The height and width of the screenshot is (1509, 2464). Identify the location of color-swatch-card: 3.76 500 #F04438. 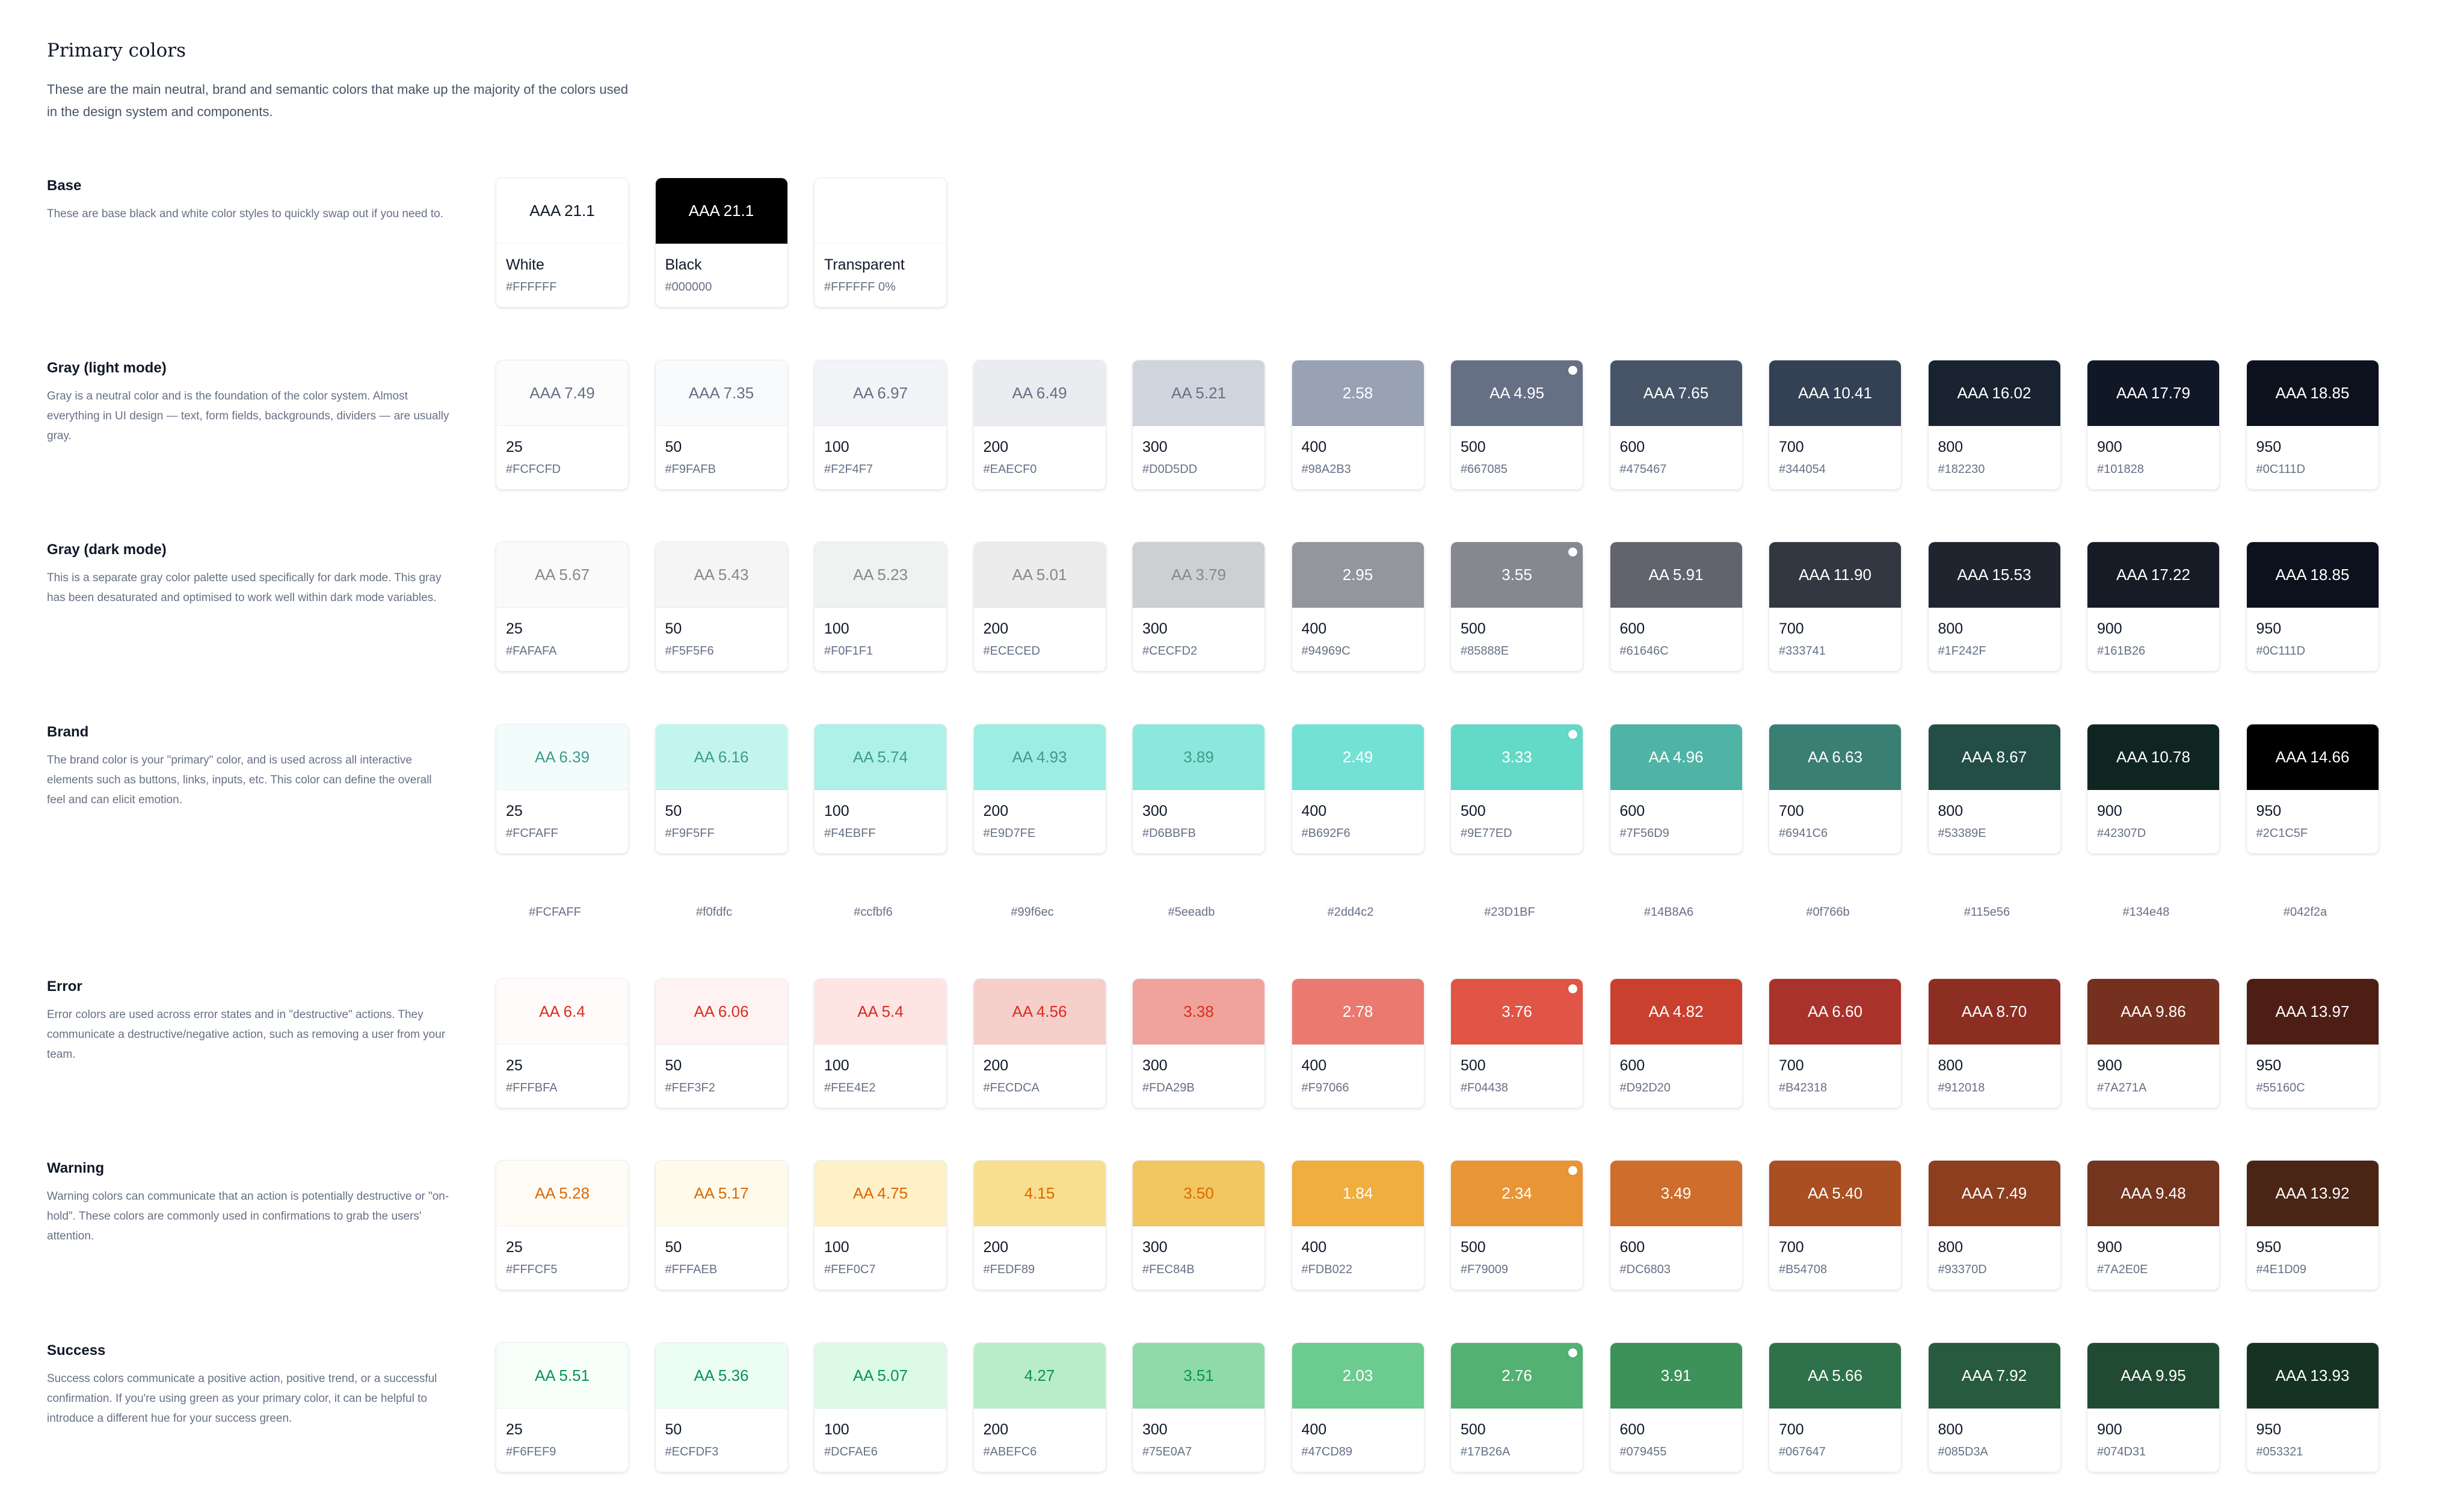
(1516, 1043).